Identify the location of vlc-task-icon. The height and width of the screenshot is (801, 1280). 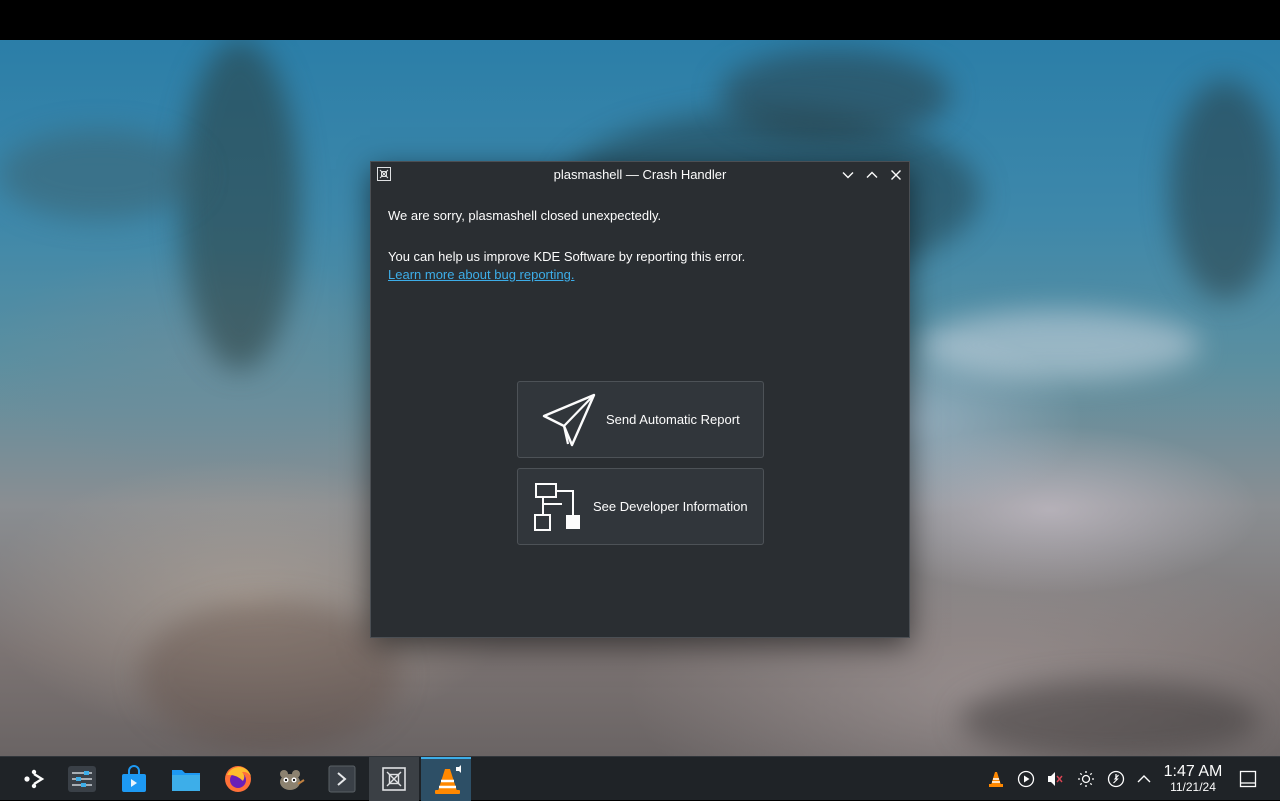
(446, 779).